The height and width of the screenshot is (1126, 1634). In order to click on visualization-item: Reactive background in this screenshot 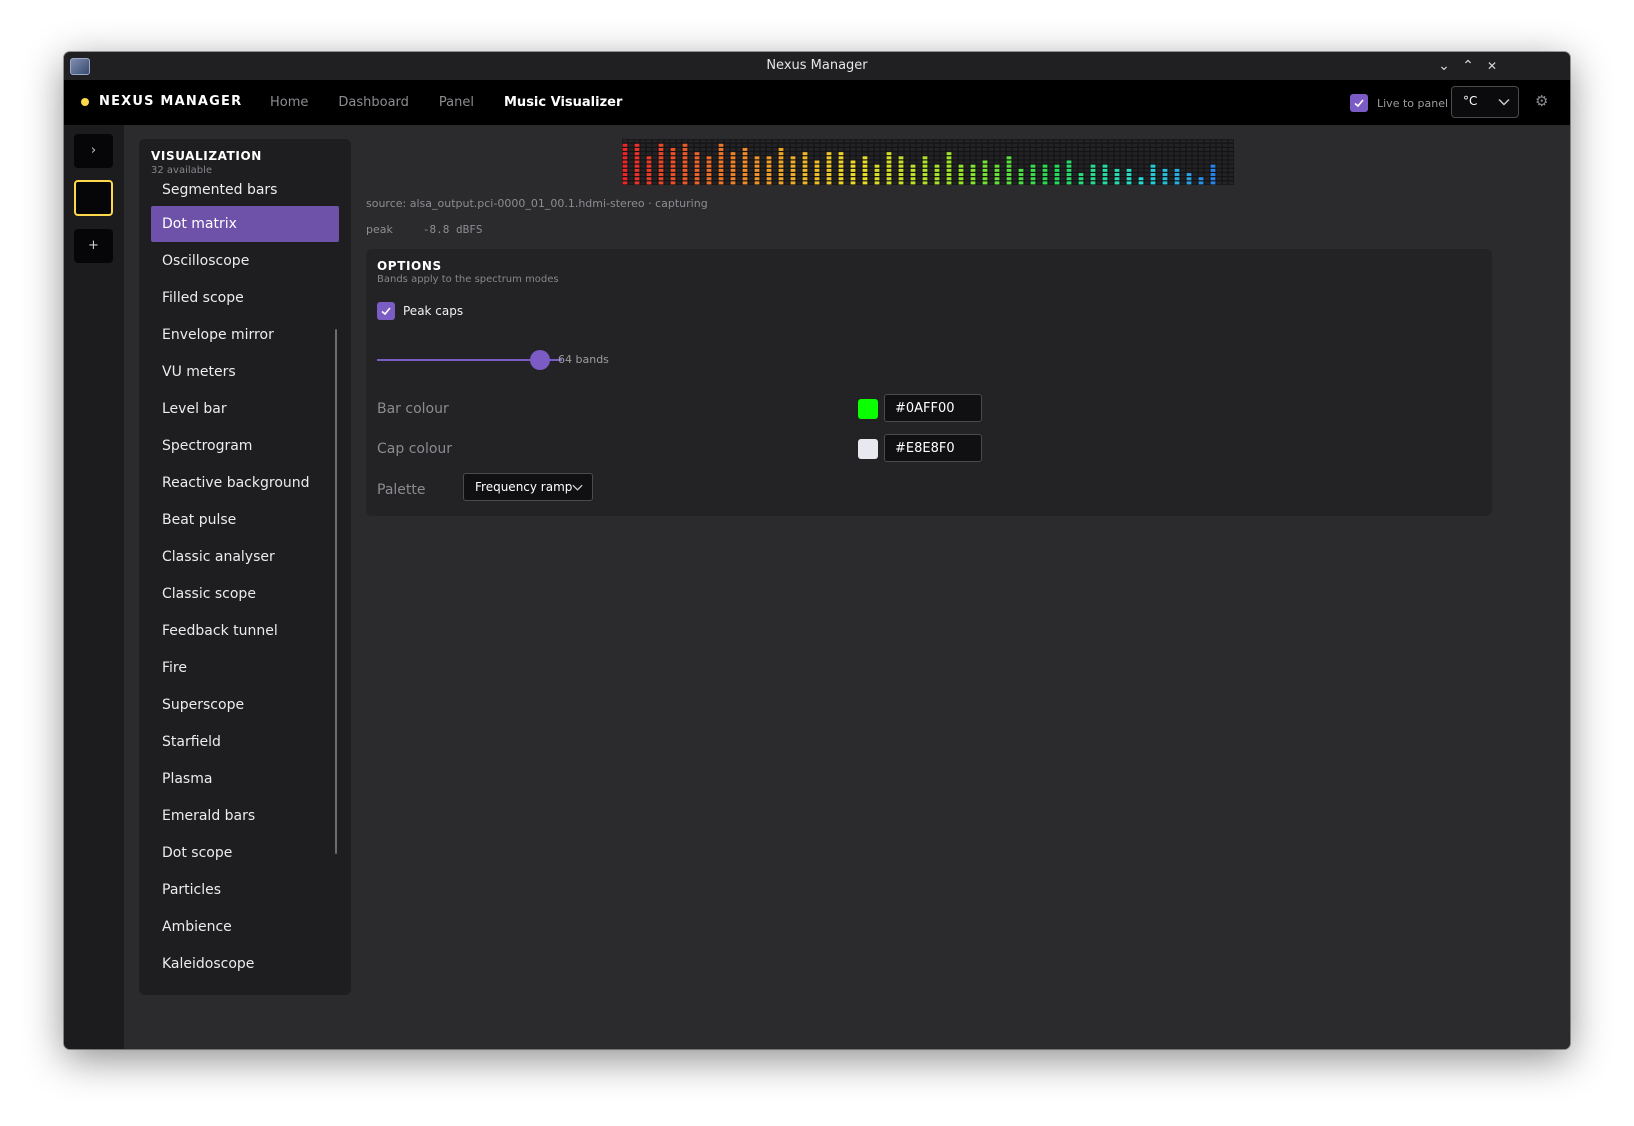, I will do `click(245, 483)`.